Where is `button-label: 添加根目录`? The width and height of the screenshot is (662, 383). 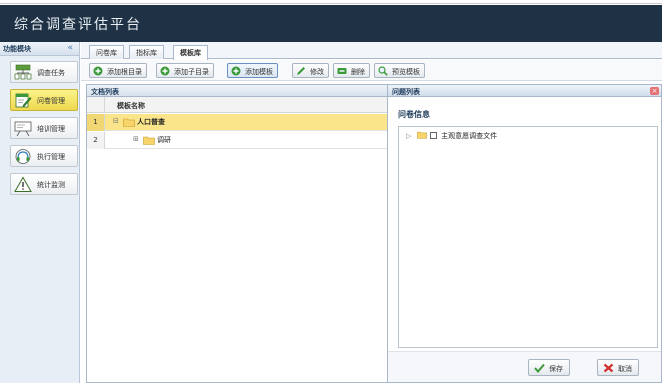
button-label: 添加根目录 is located at coordinates (124, 72).